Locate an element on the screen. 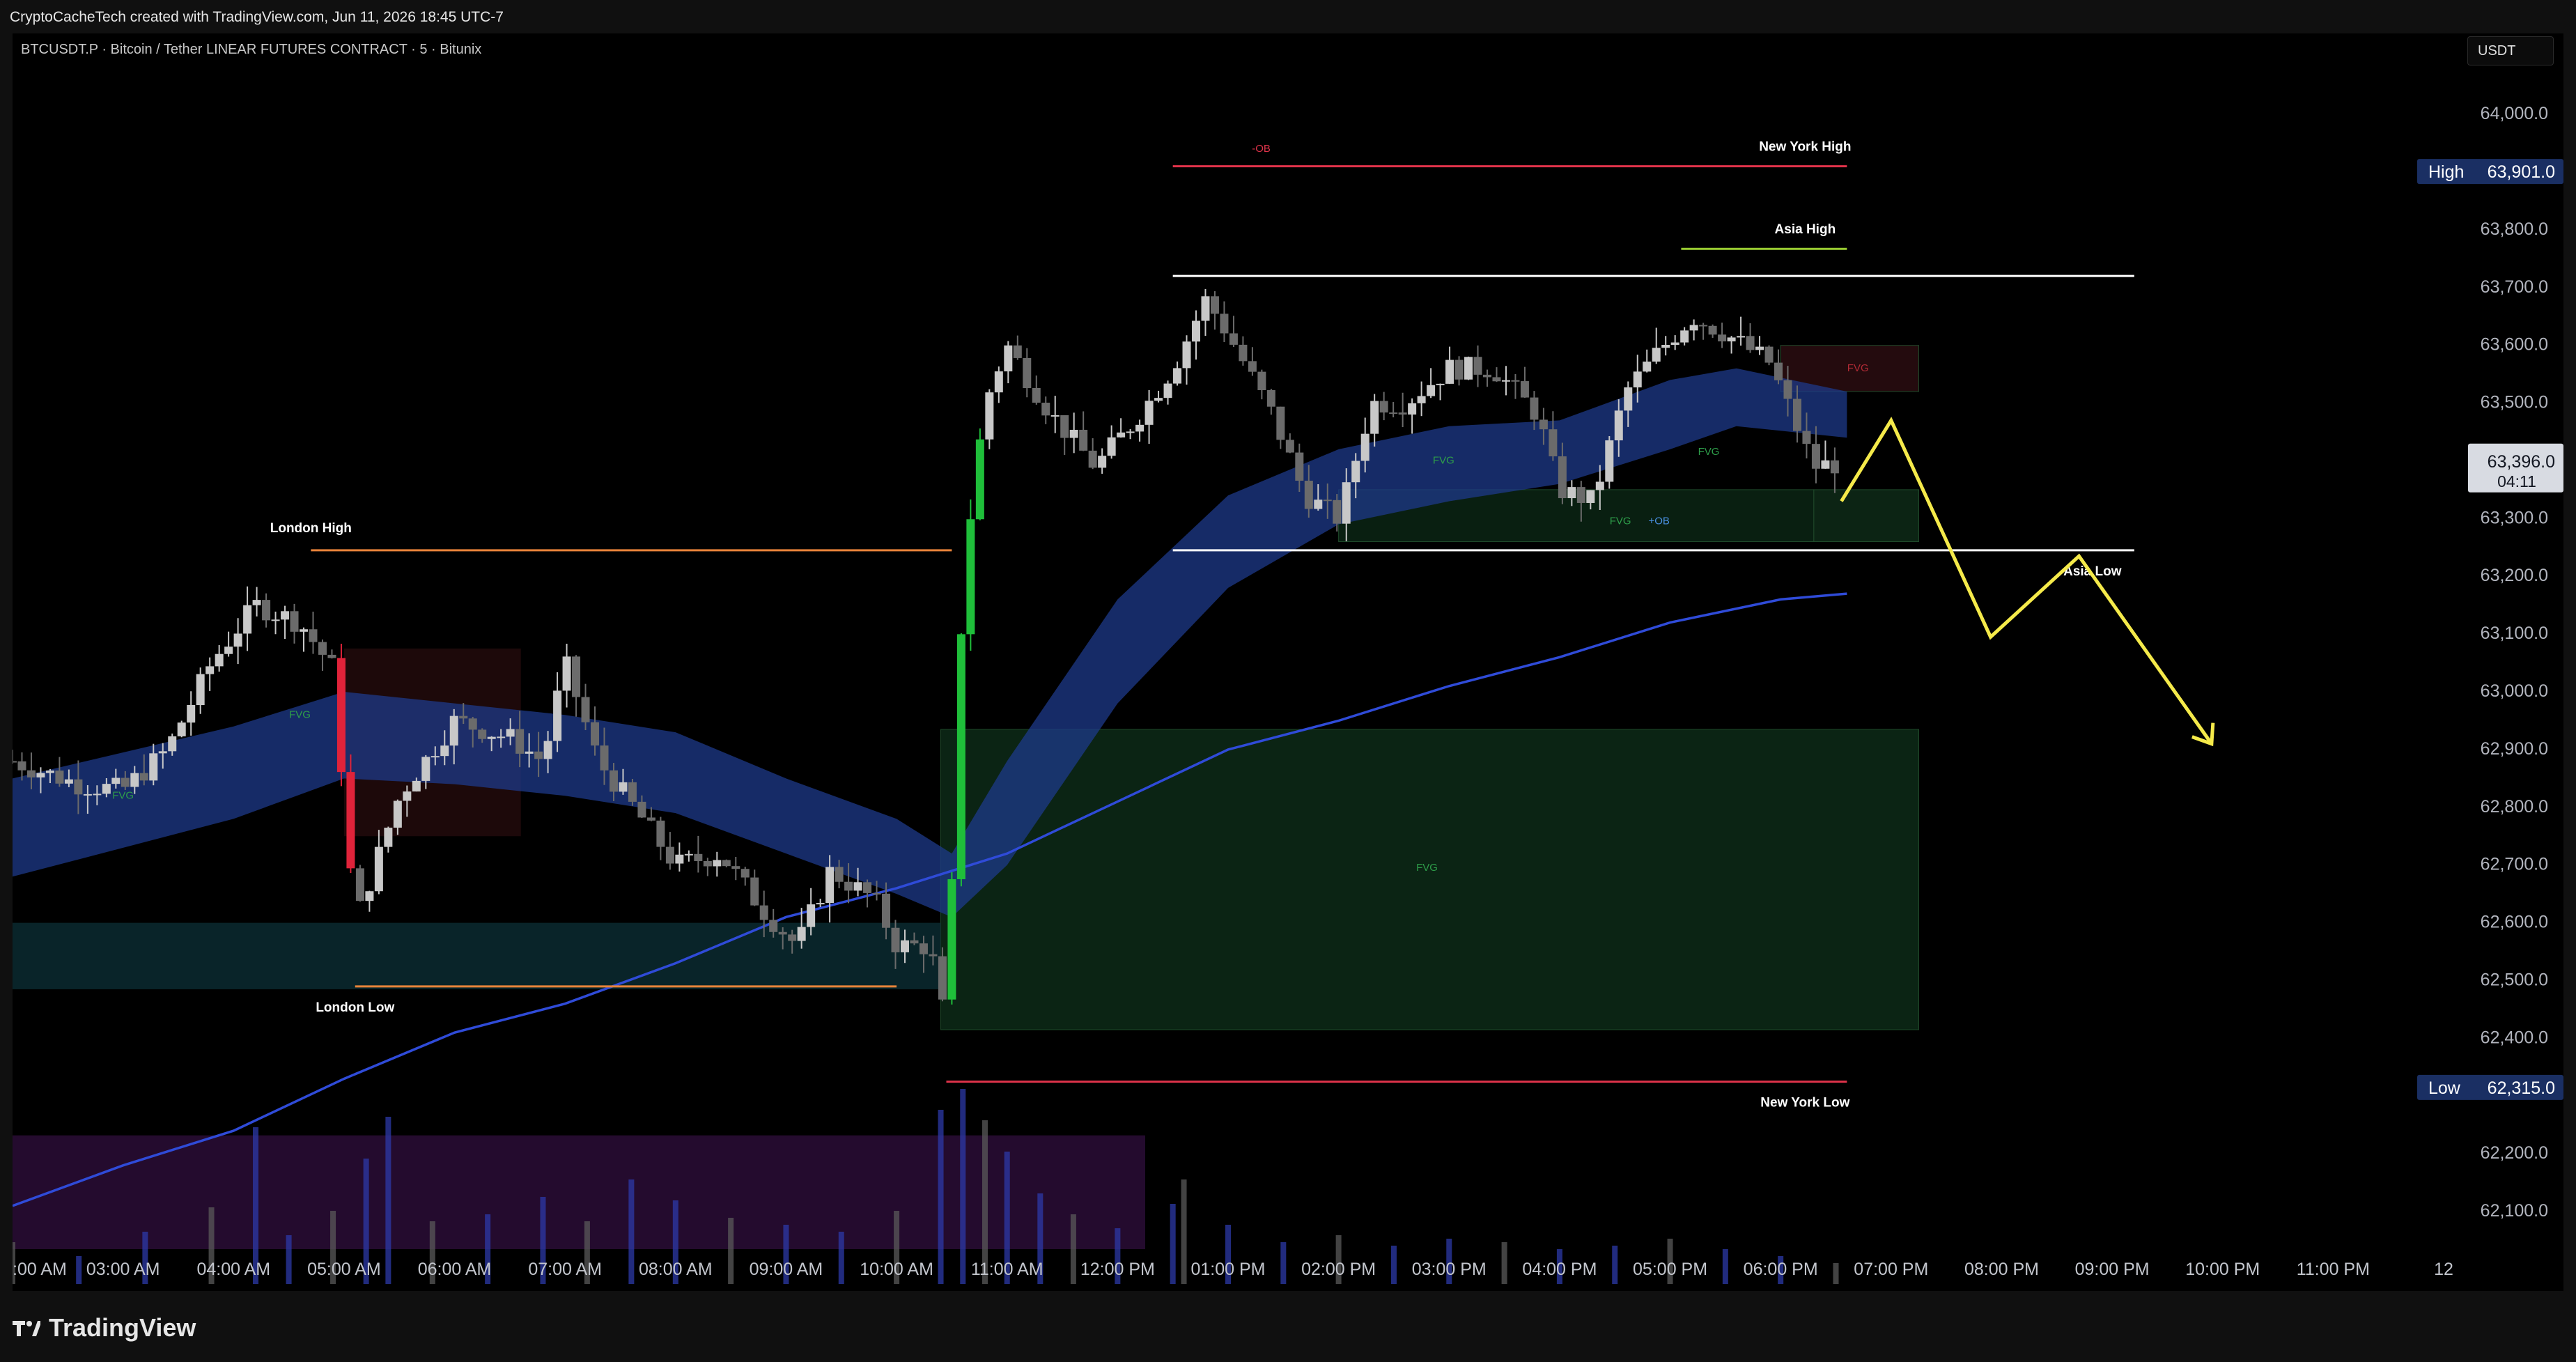 This screenshot has width=2576, height=1362. tradingview-brand: TradingView is located at coordinates (104, 1327).